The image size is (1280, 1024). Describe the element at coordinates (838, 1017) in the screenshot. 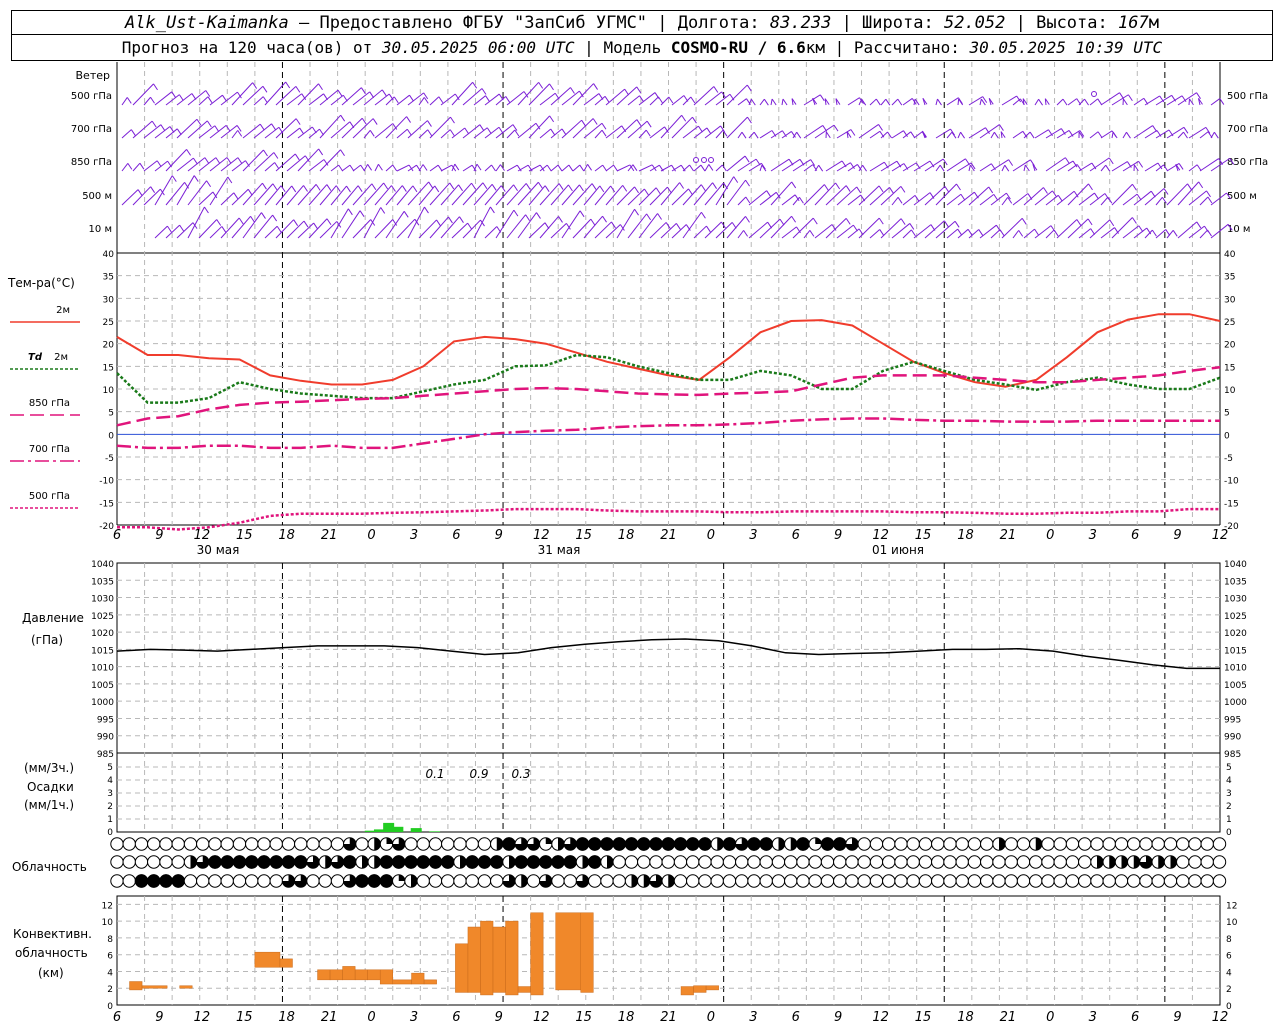

I see `hour-tick-label-bottom: 9` at that location.